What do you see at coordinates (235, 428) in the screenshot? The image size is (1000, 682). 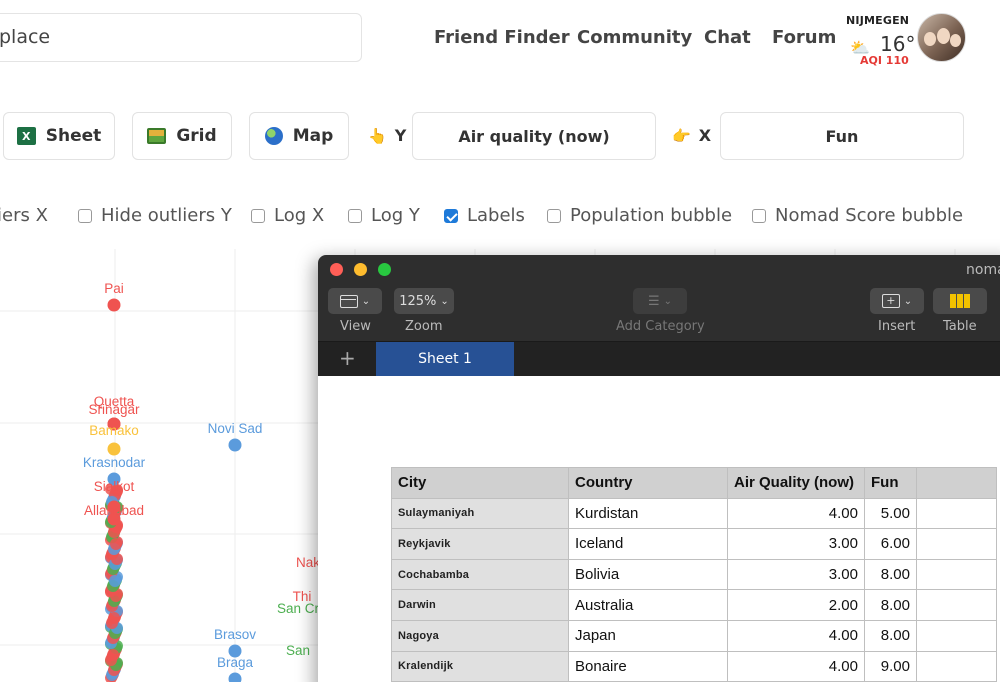 I see `chart-point-label: Novi Sad` at bounding box center [235, 428].